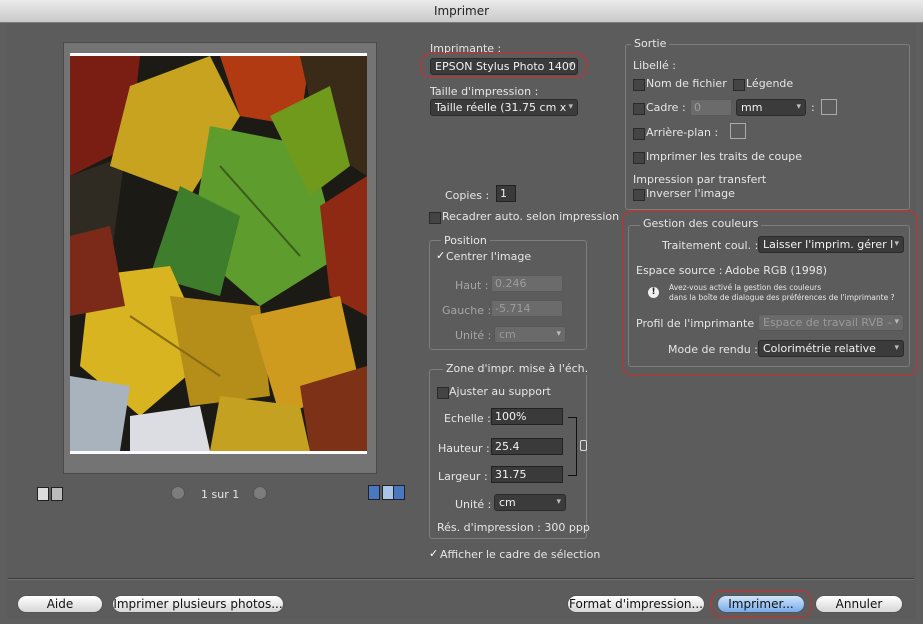  I want to click on arriere-plan-checkbox, so click(639, 134).